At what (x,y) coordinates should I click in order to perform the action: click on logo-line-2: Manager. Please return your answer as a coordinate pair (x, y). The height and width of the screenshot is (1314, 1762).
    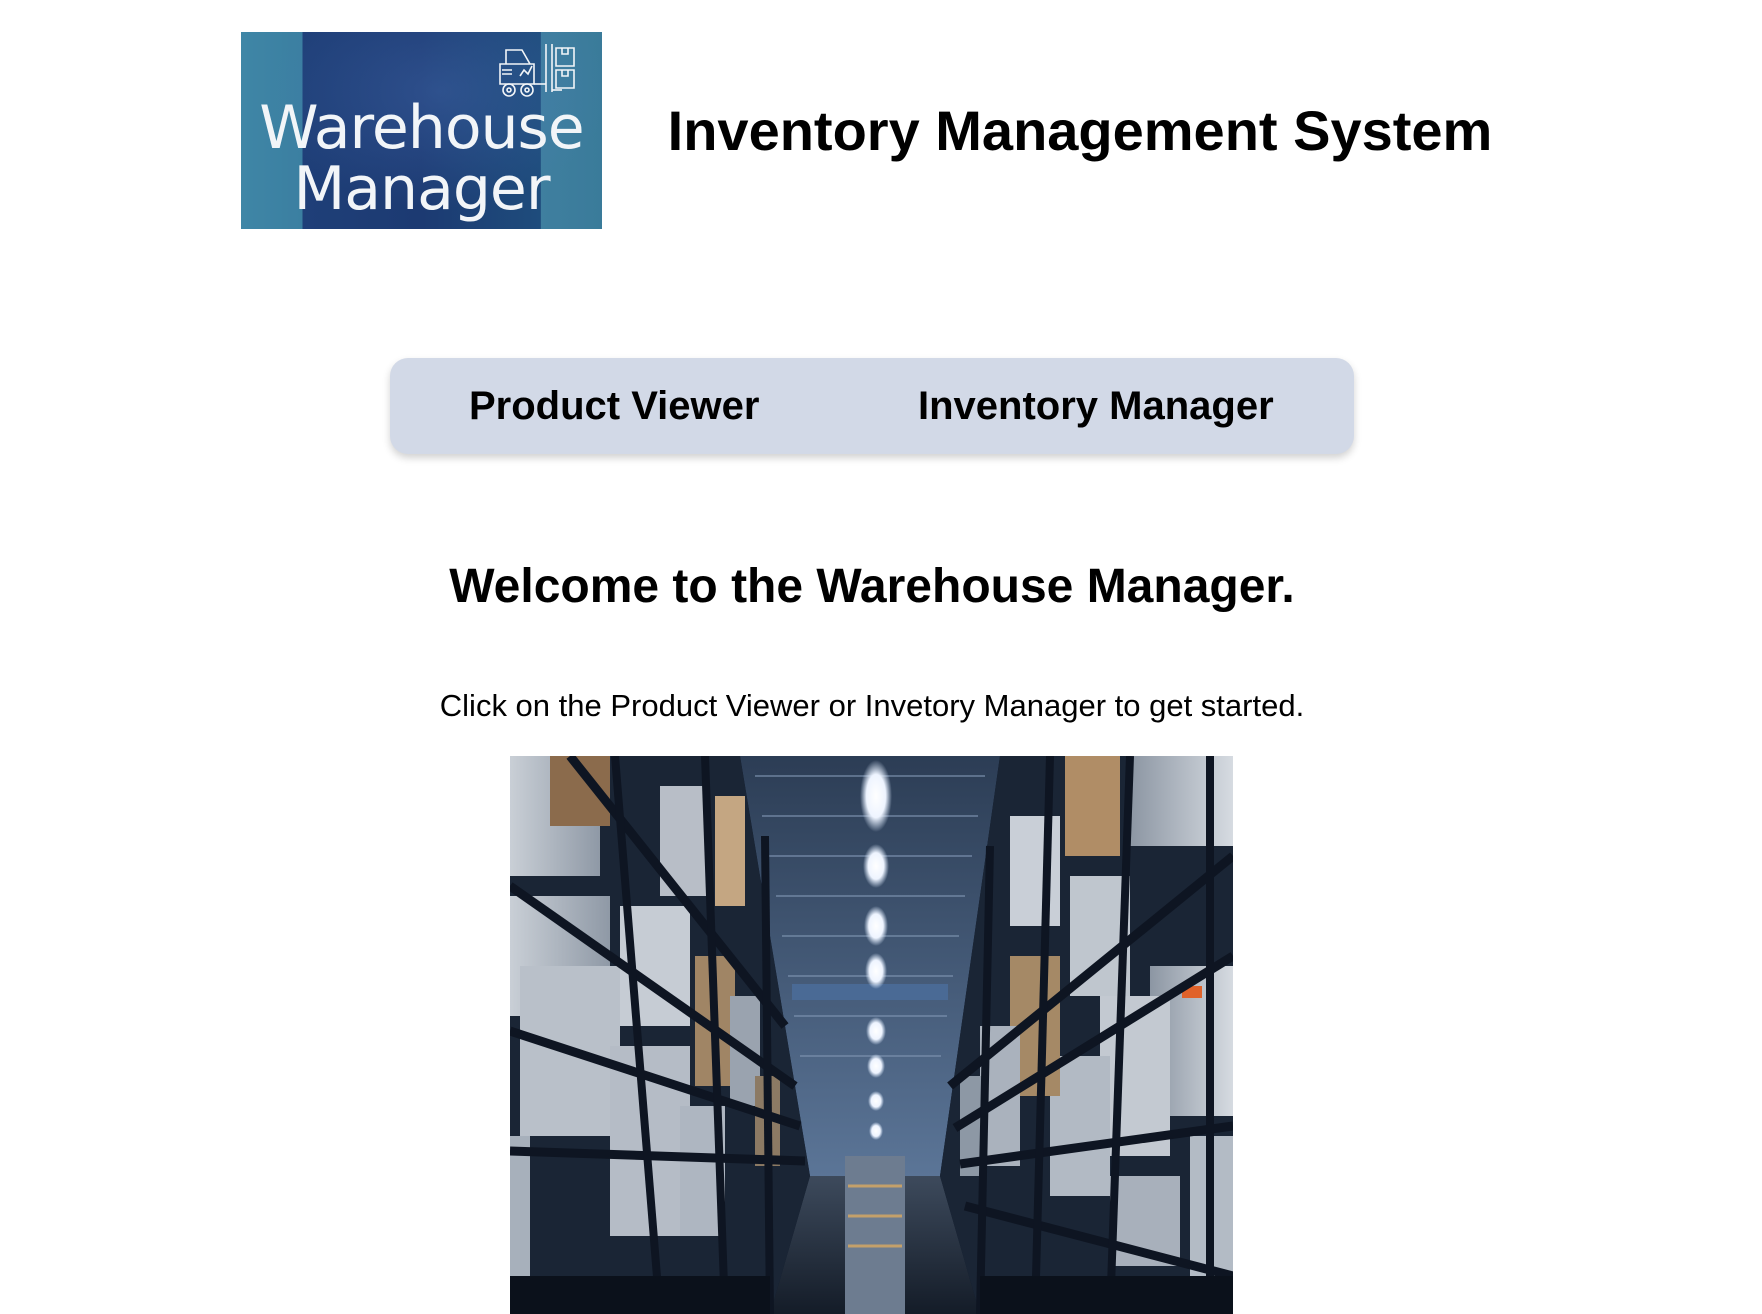
    Looking at the image, I should click on (422, 189).